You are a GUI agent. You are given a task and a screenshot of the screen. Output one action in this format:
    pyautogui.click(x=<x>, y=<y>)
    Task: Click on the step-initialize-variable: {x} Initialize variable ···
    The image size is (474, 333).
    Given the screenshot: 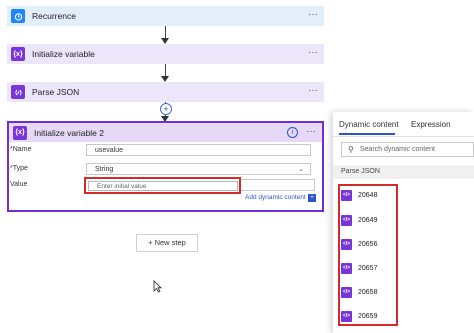 What is the action you would take?
    pyautogui.click(x=165, y=54)
    